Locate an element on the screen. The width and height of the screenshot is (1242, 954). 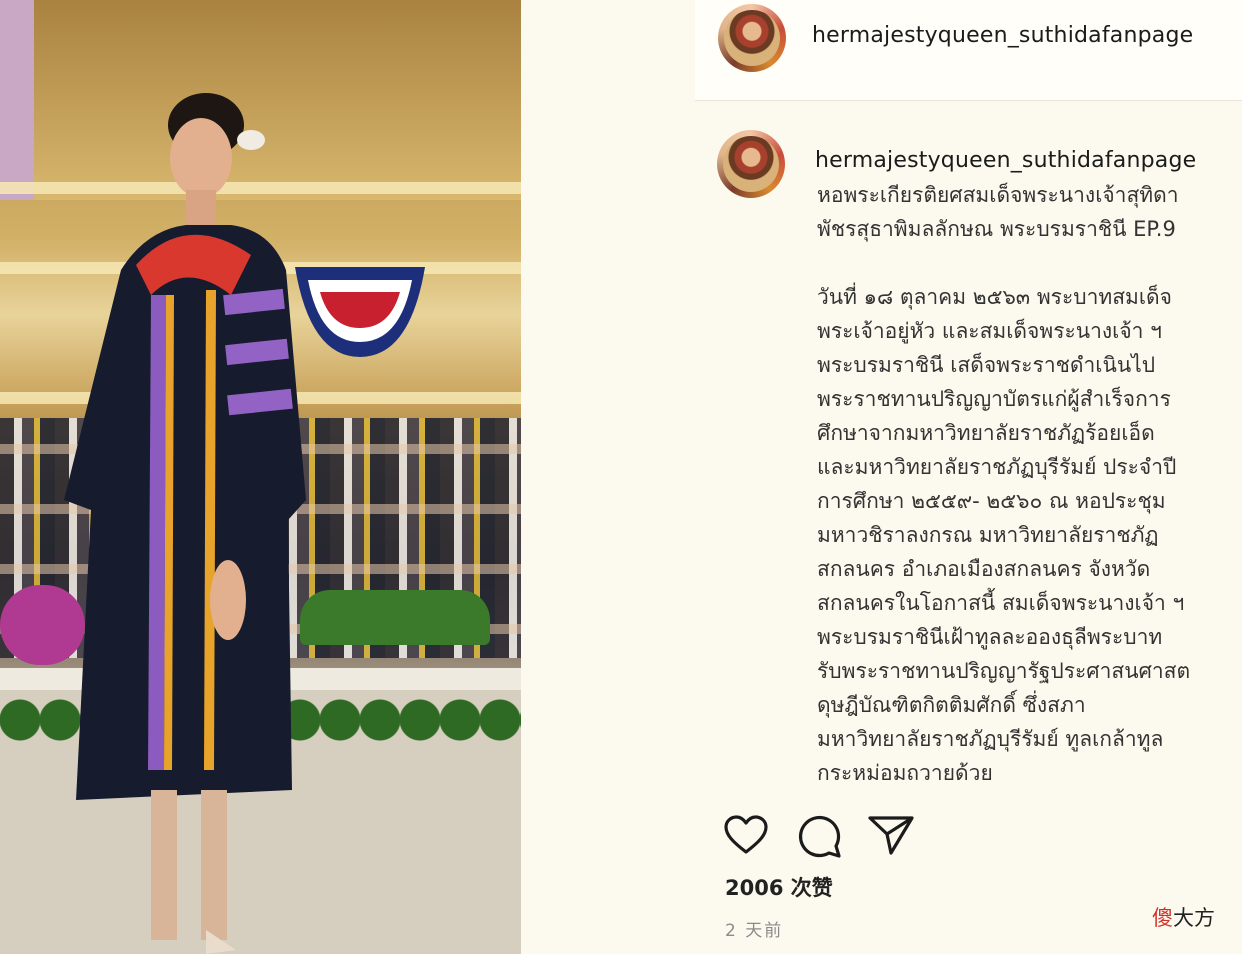
post-time: 2 天前 is located at coordinates (754, 931).